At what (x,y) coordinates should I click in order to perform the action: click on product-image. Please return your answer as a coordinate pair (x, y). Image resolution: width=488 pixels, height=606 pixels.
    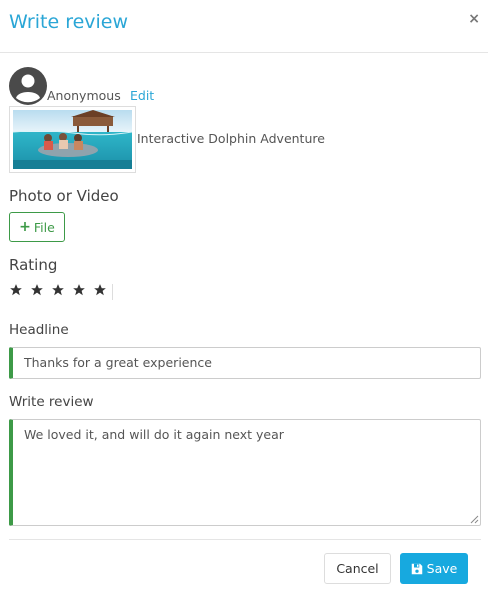
    Looking at the image, I should click on (72, 139).